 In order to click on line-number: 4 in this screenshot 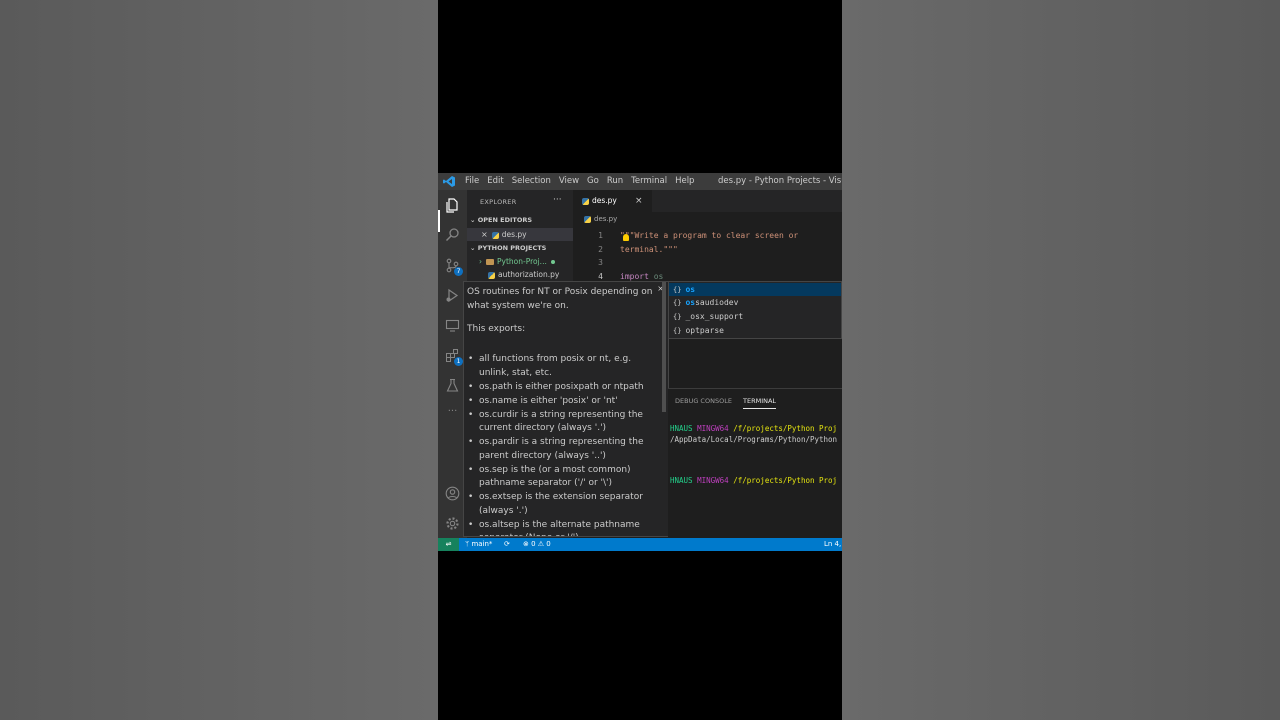, I will do `click(600, 276)`.